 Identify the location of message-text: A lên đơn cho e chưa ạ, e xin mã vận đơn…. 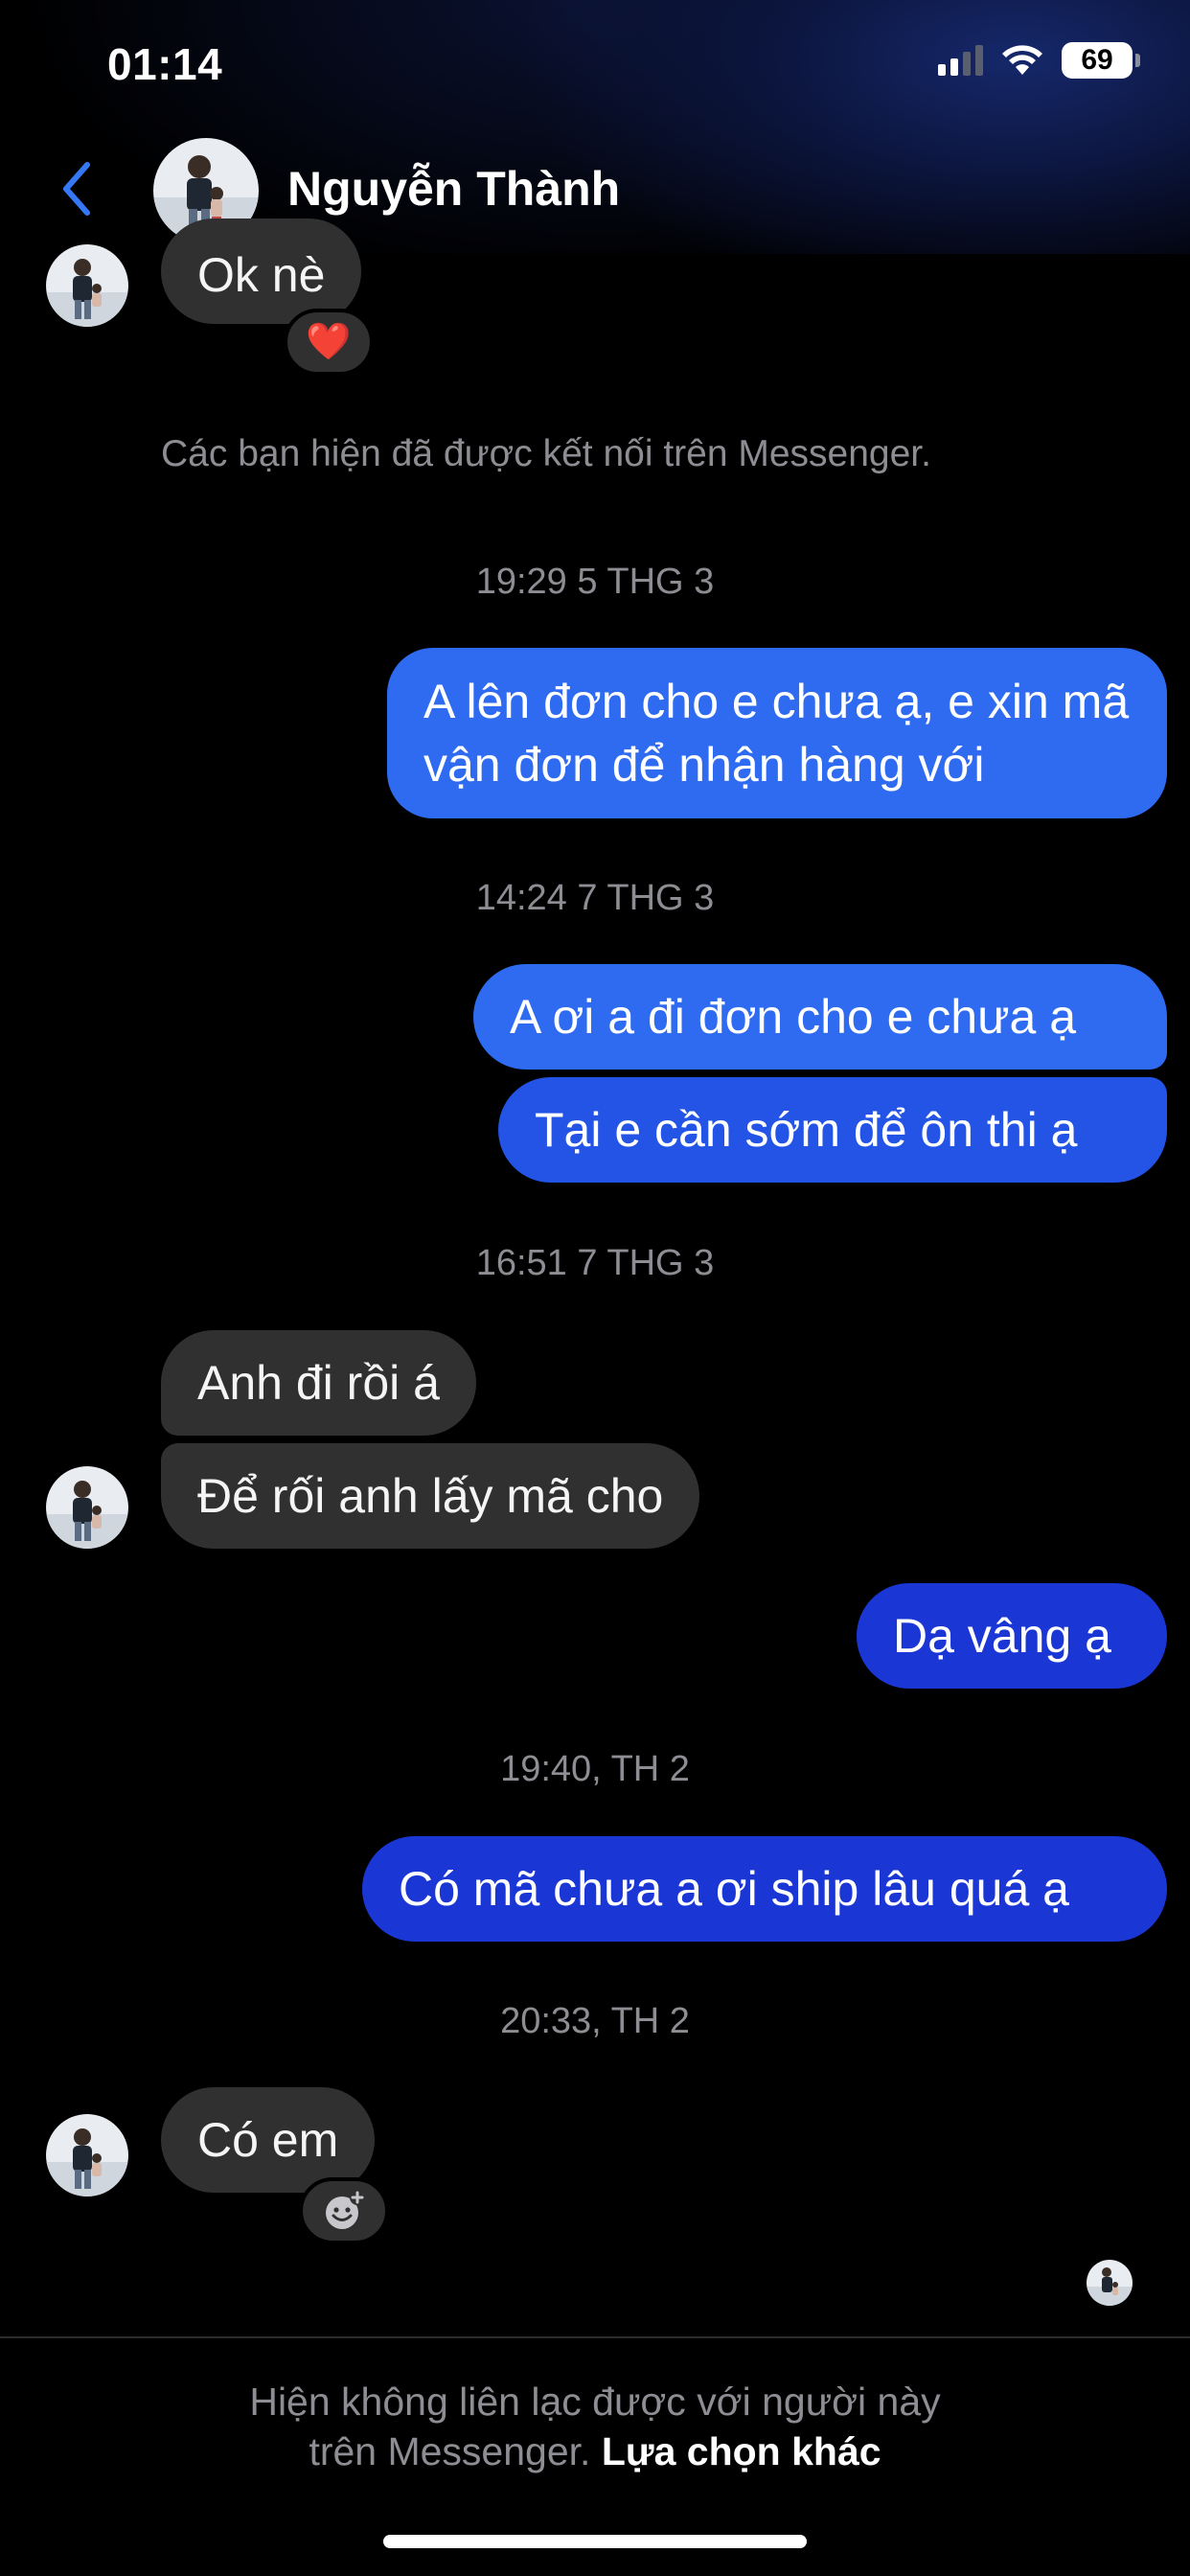
(777, 734).